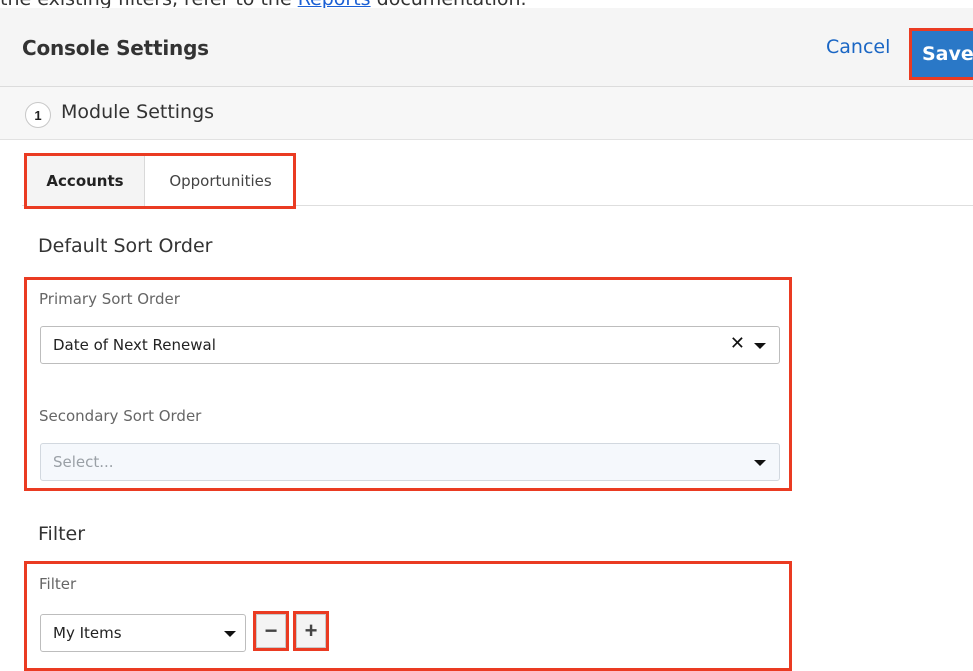 The image size is (973, 671). Describe the element at coordinates (87, 633) in the screenshot. I see `filter-value: My Items` at that location.